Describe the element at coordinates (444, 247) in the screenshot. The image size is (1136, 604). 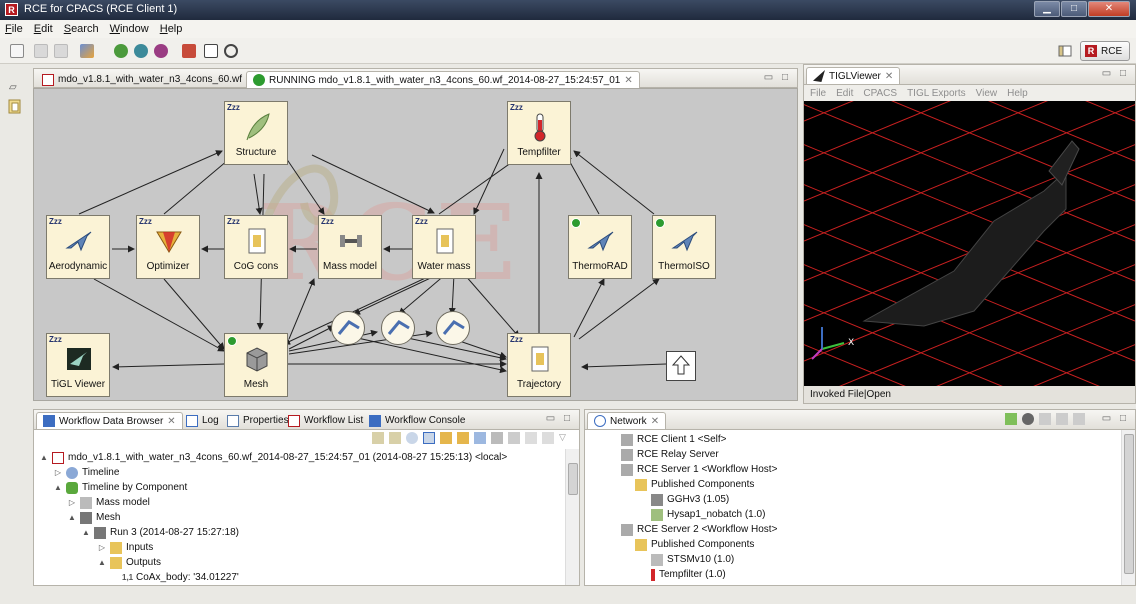
I see `node-water-mass: Zzz Water mass` at that location.